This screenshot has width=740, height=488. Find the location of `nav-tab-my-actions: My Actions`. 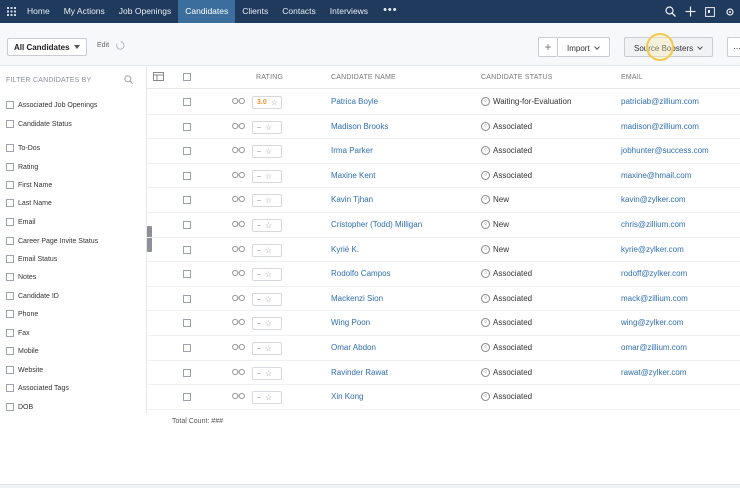

nav-tab-my-actions: My Actions is located at coordinates (84, 11).